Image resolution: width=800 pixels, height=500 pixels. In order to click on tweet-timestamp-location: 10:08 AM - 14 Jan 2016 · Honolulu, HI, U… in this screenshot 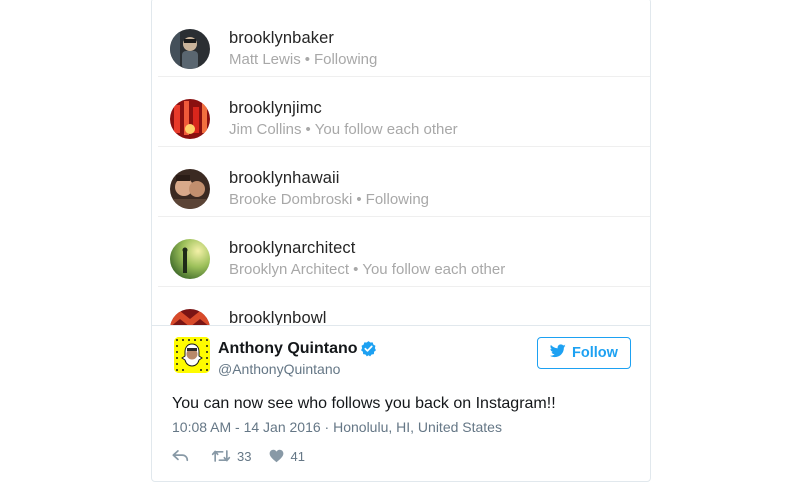, I will do `click(337, 427)`.